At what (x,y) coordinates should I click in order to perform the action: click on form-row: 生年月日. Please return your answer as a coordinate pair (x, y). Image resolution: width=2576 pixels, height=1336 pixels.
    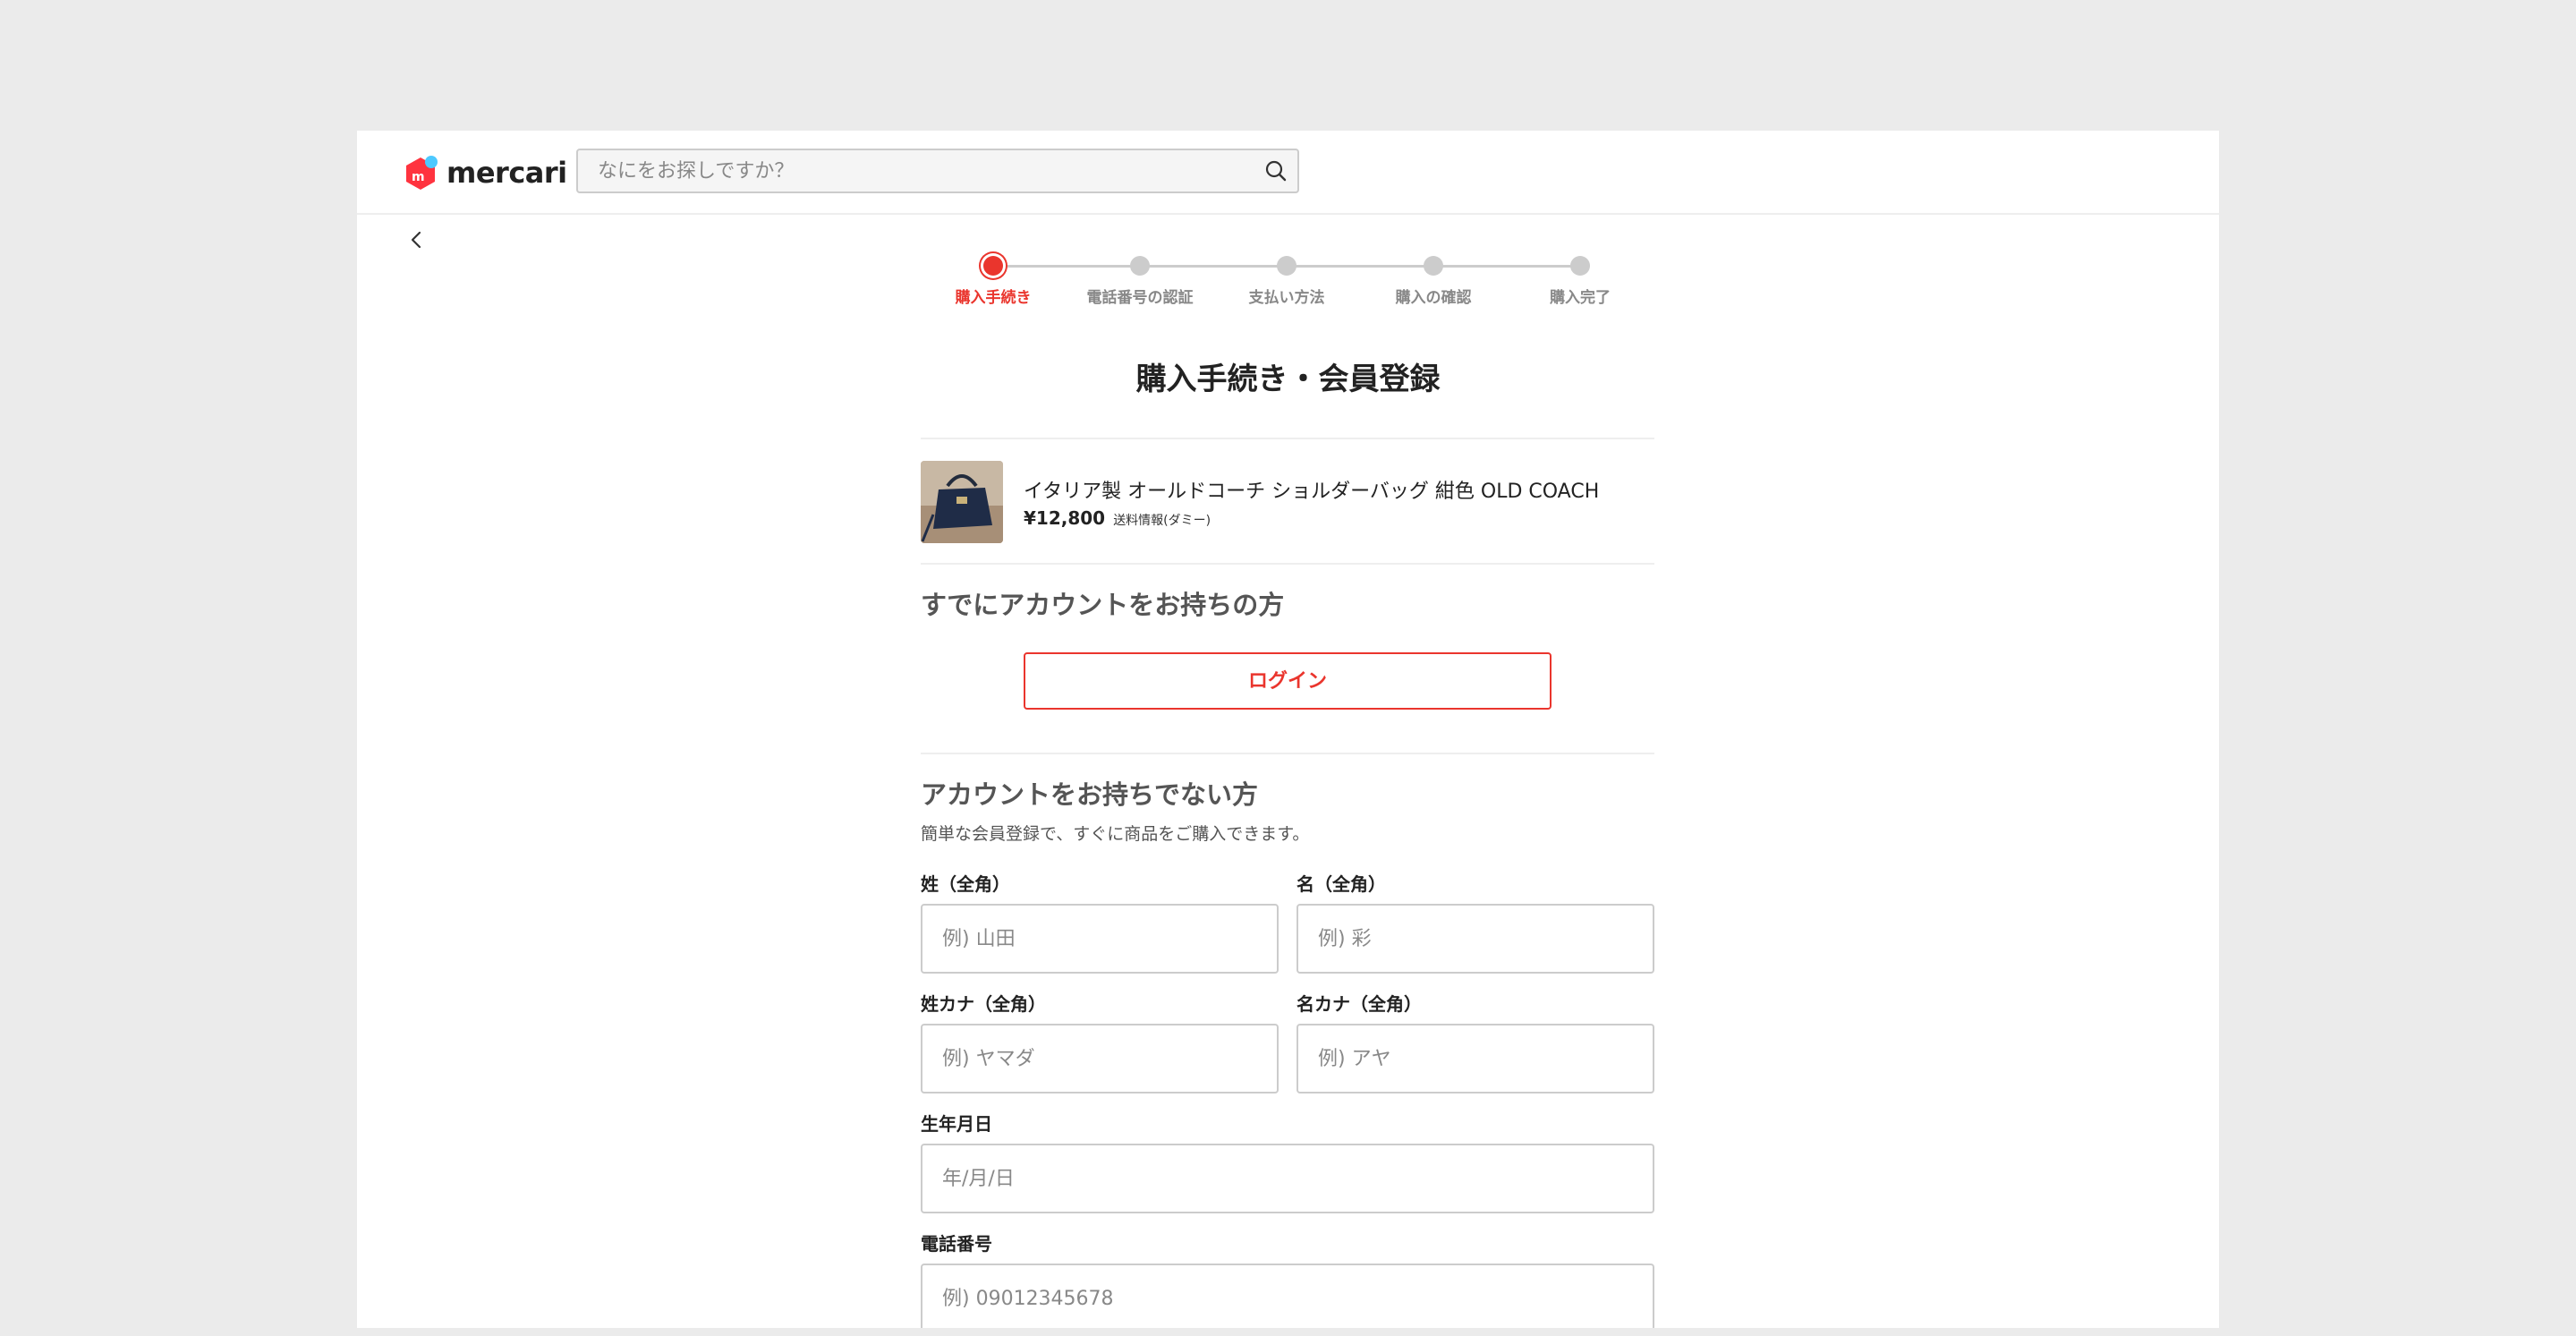
    Looking at the image, I should click on (1287, 1162).